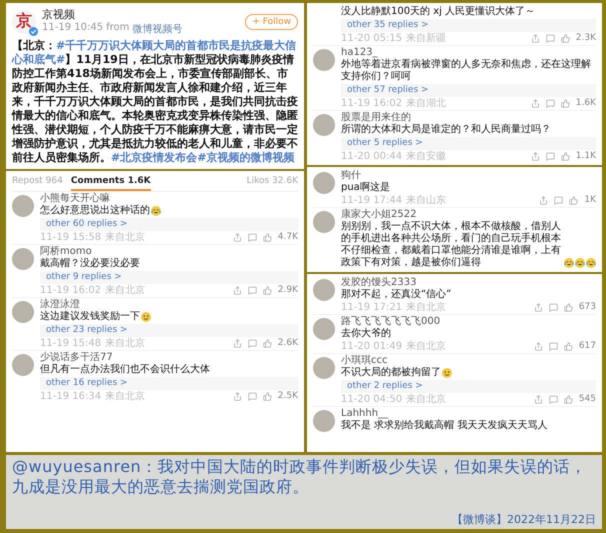 This screenshot has height=533, width=606. What do you see at coordinates (468, 117) in the screenshot?
I see `comment-author: 股票是用来住的` at bounding box center [468, 117].